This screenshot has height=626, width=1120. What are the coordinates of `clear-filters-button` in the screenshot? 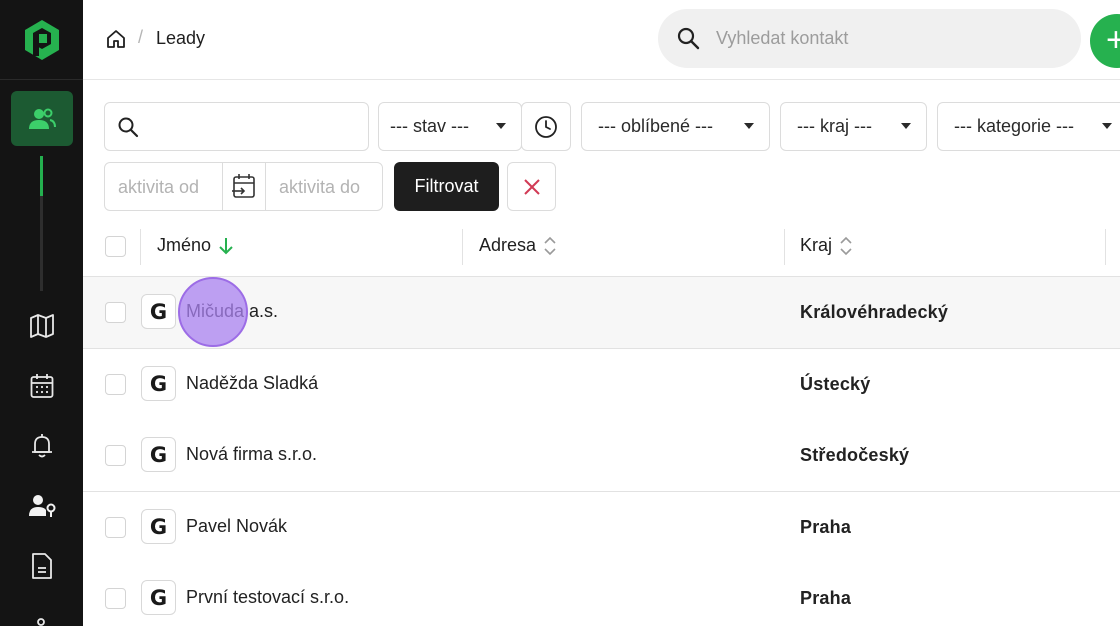 It's located at (531, 186).